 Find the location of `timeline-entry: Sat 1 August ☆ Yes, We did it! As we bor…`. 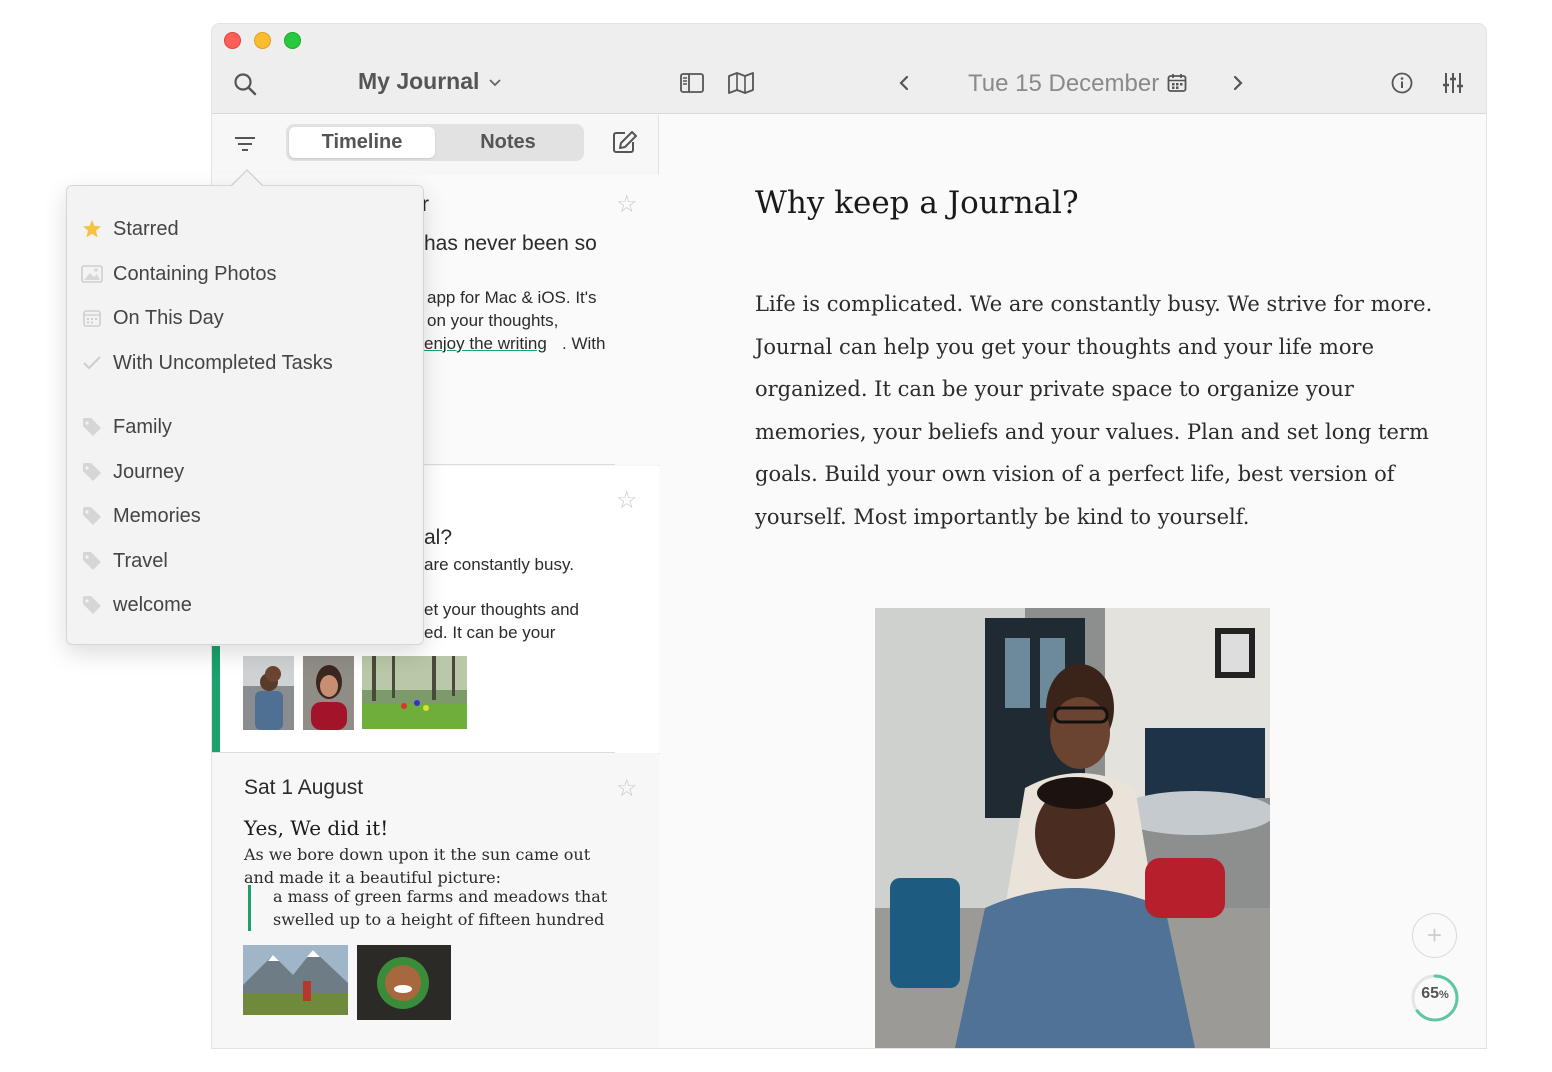

timeline-entry: Sat 1 August ☆ Yes, We did it! As we bor… is located at coordinates (435, 901).